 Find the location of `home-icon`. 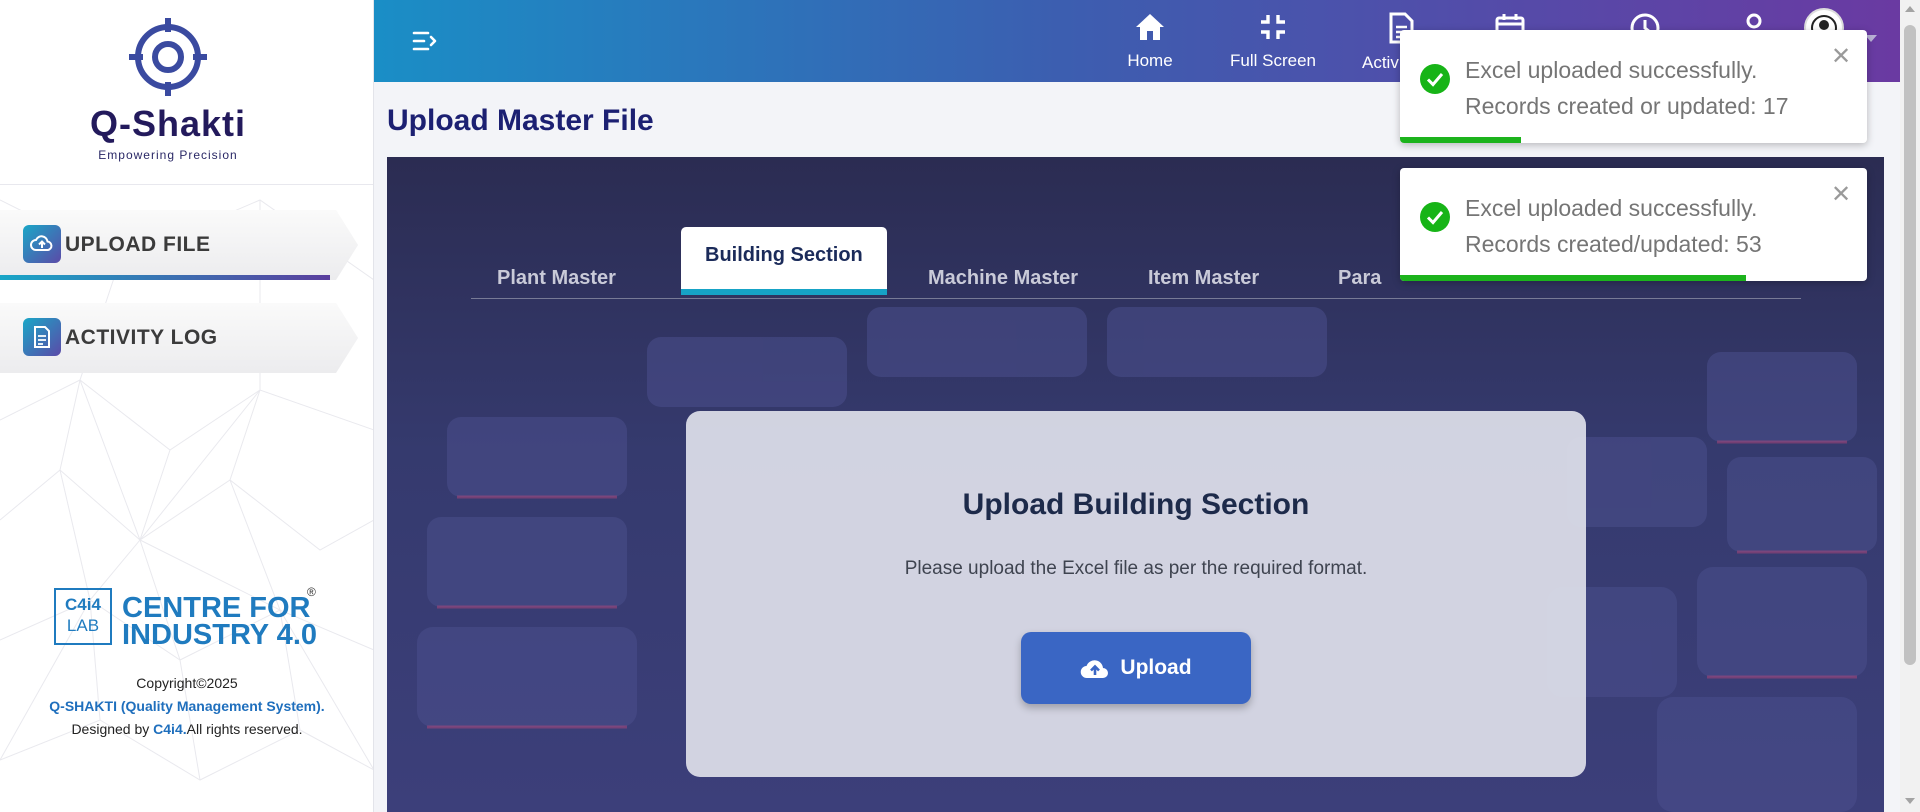

home-icon is located at coordinates (1150, 27).